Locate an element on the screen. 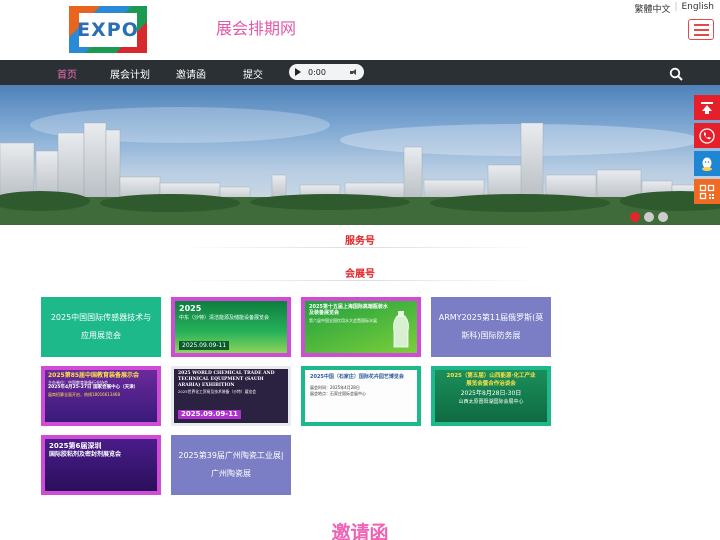  logo-text: EXPO is located at coordinates (107, 29).